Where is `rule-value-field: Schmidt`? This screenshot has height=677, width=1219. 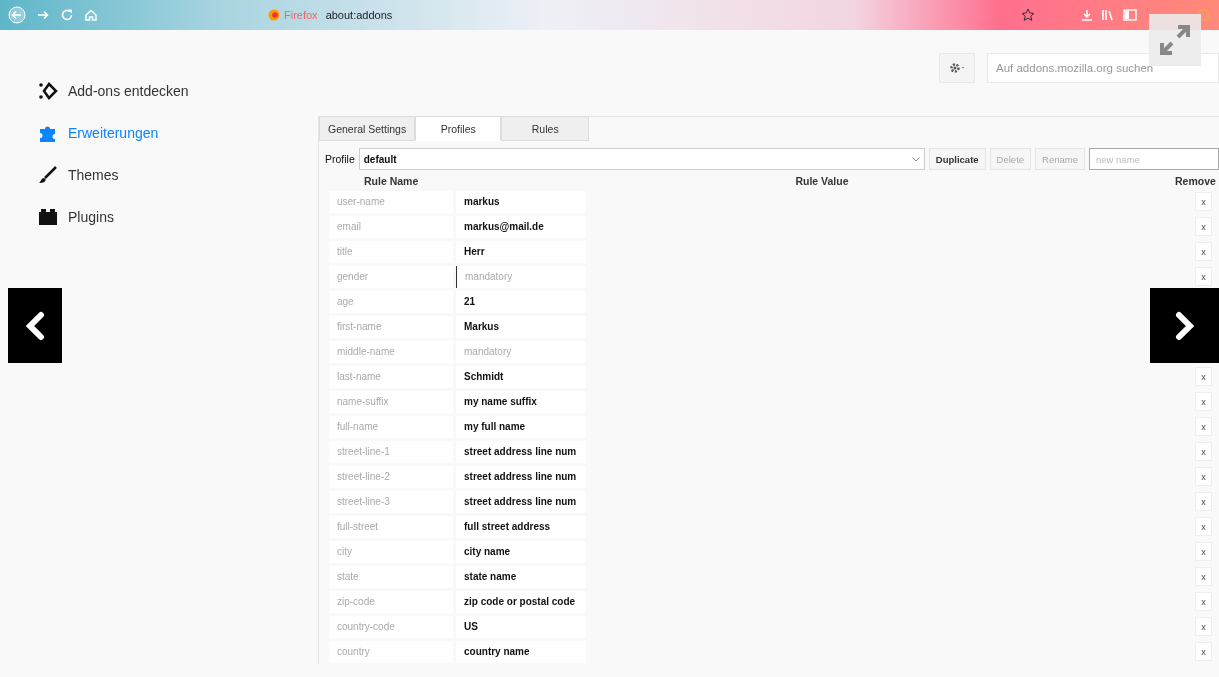 rule-value-field: Schmidt is located at coordinates (521, 376).